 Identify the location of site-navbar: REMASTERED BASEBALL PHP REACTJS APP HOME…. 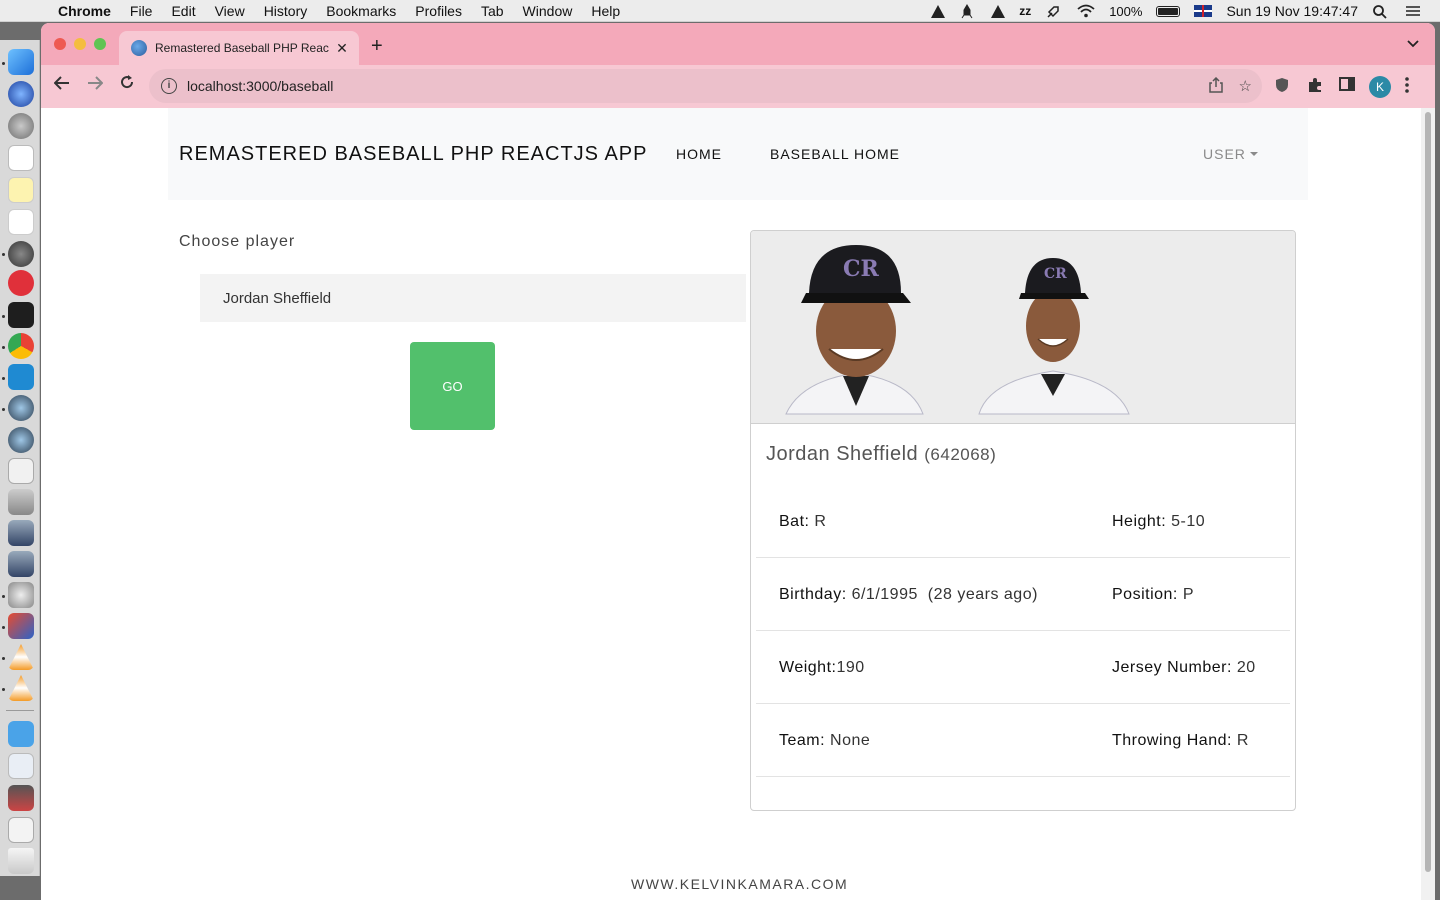
(738, 154).